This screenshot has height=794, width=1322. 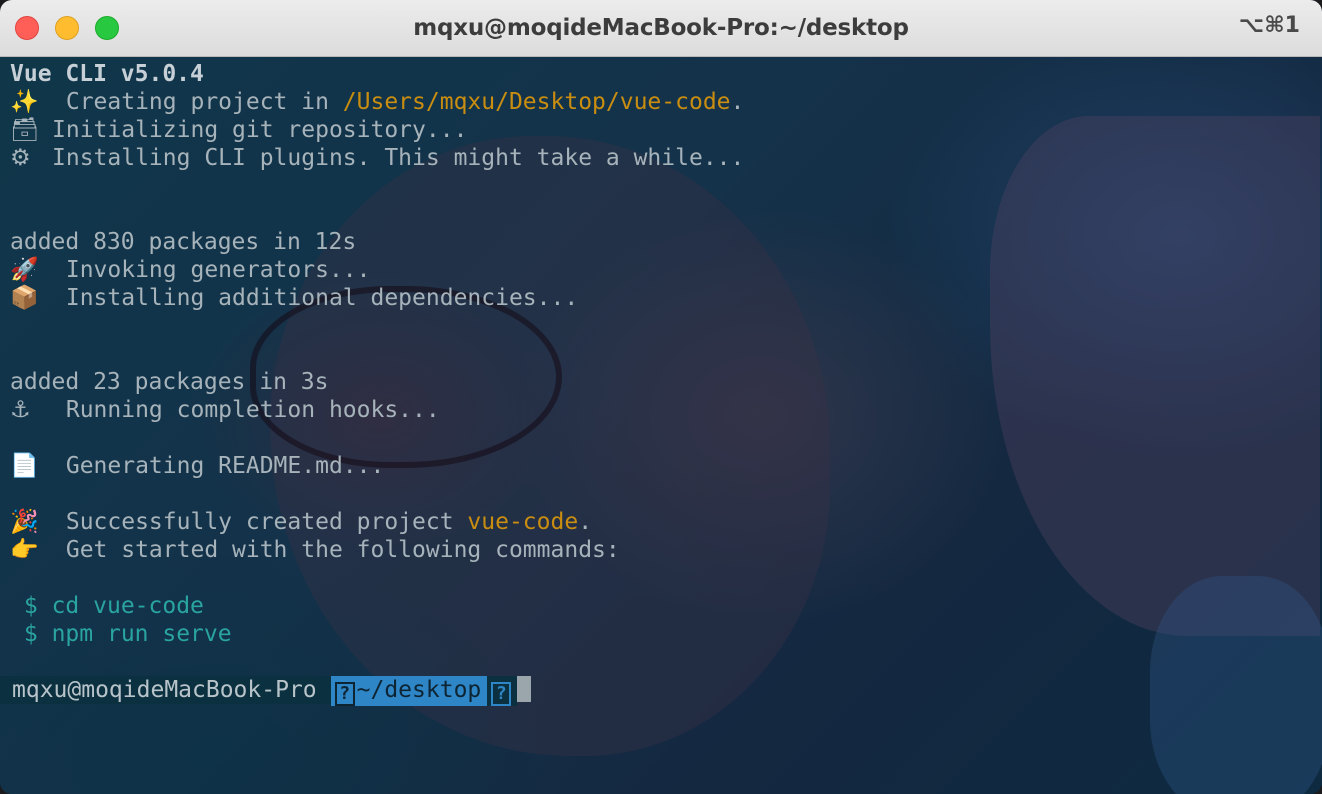 I want to click on command-text: cd vue-code, so click(x=127, y=606).